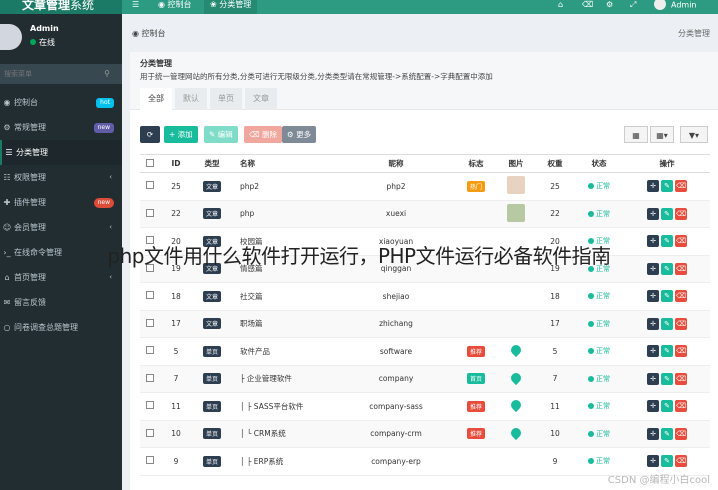 The image size is (718, 490). I want to click on breadcrumb-current: 控制台, so click(154, 33).